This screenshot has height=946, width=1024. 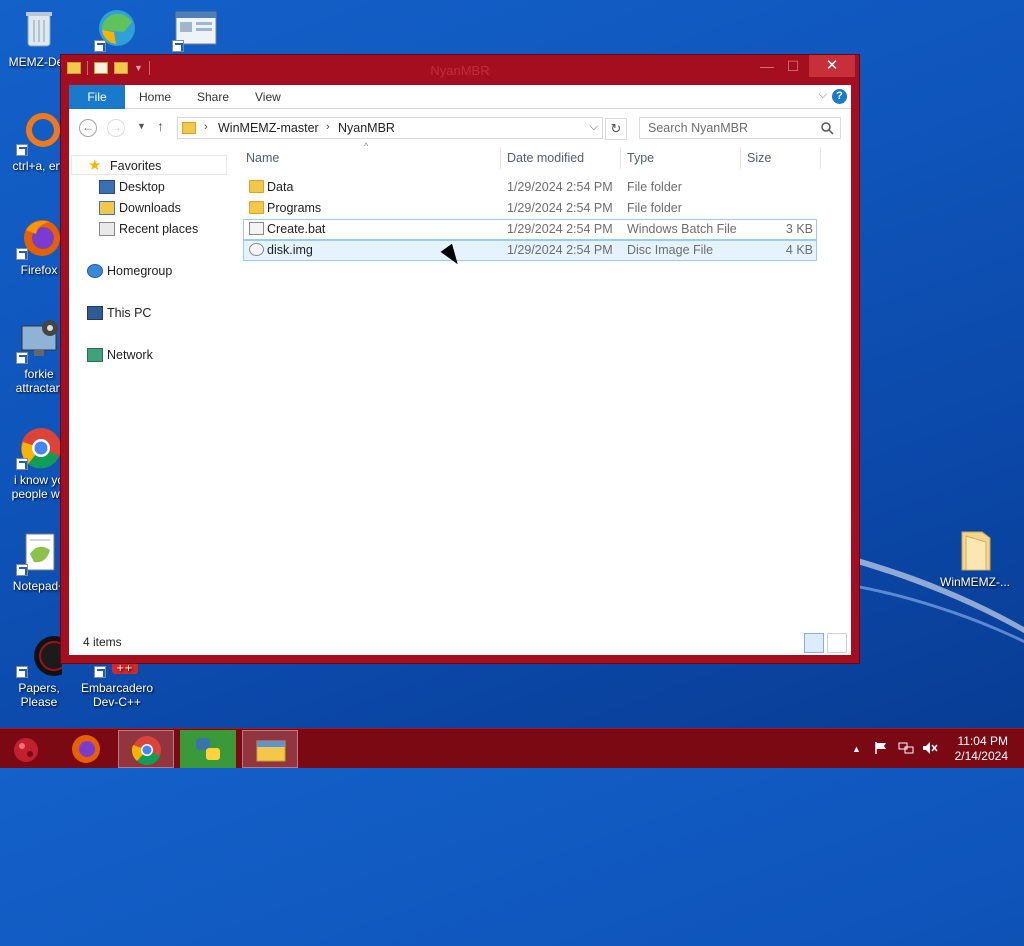 I want to click on column-header-type: Type, so click(x=640, y=158).